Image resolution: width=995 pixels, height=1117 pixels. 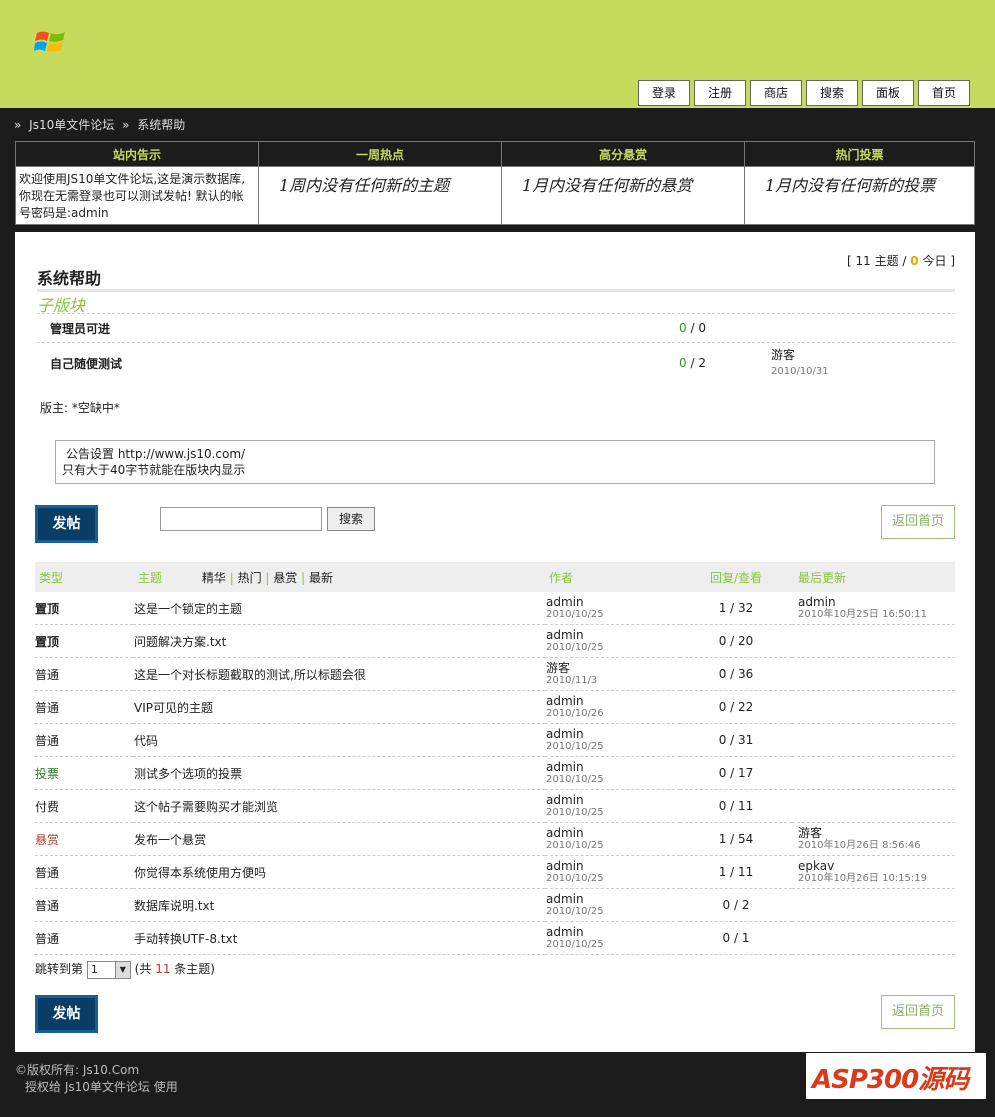 What do you see at coordinates (692, 328) in the screenshot?
I see `subforum-count: 0 / 0` at bounding box center [692, 328].